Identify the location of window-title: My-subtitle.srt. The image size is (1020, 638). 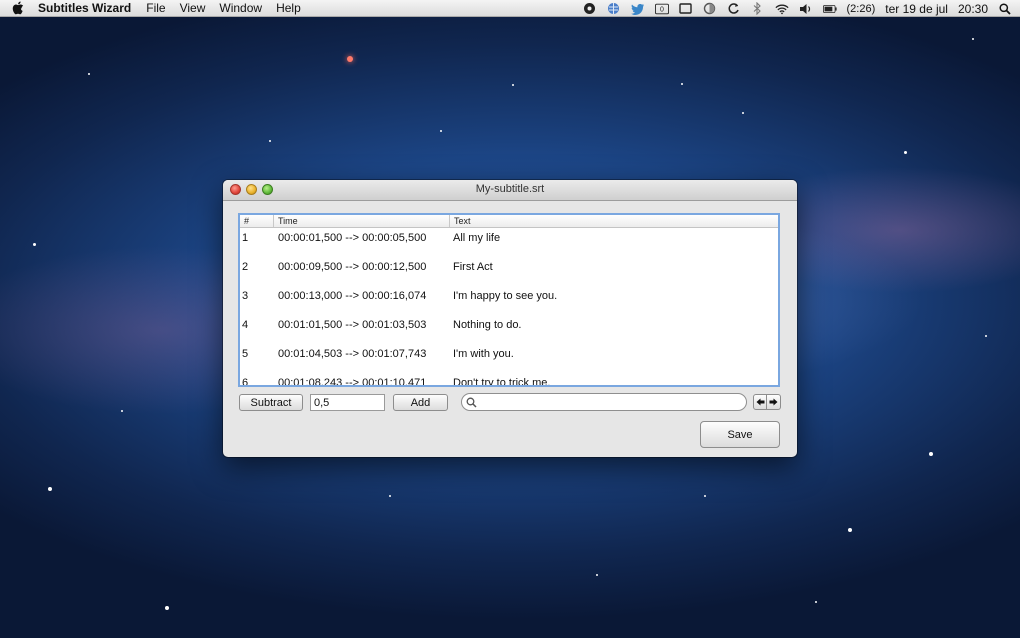
(510, 189).